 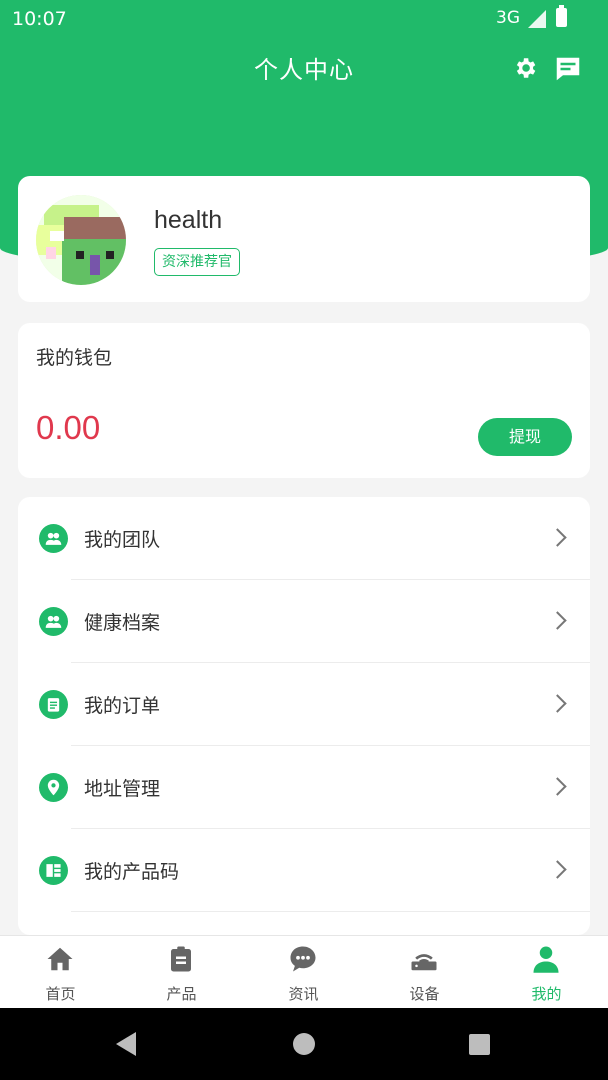 What do you see at coordinates (68, 427) in the screenshot?
I see `wallet-balance: 0.00` at bounding box center [68, 427].